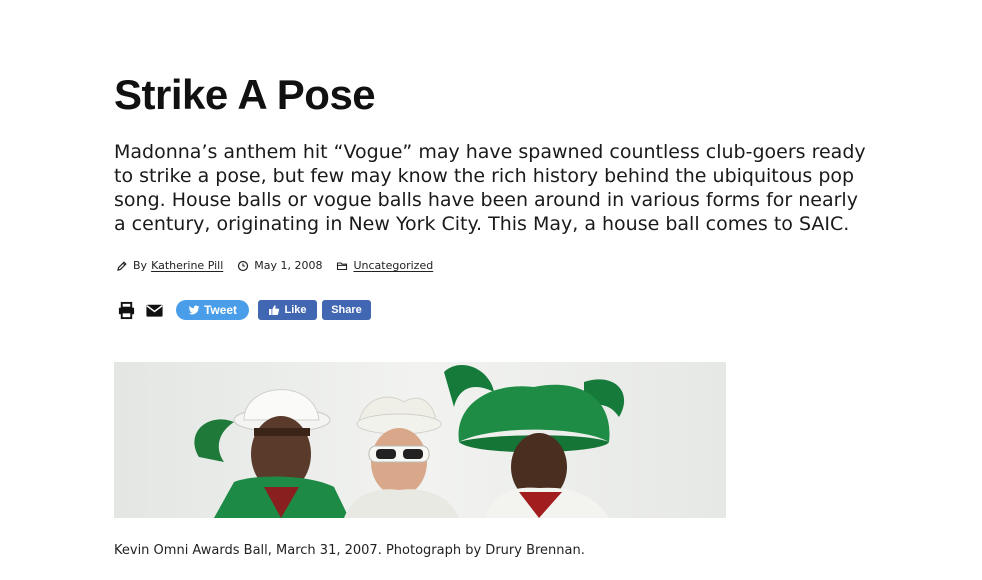 Image resolution: width=982 pixels, height=580 pixels. What do you see at coordinates (187, 265) in the screenshot?
I see `author-link: Katherine Pill` at bounding box center [187, 265].